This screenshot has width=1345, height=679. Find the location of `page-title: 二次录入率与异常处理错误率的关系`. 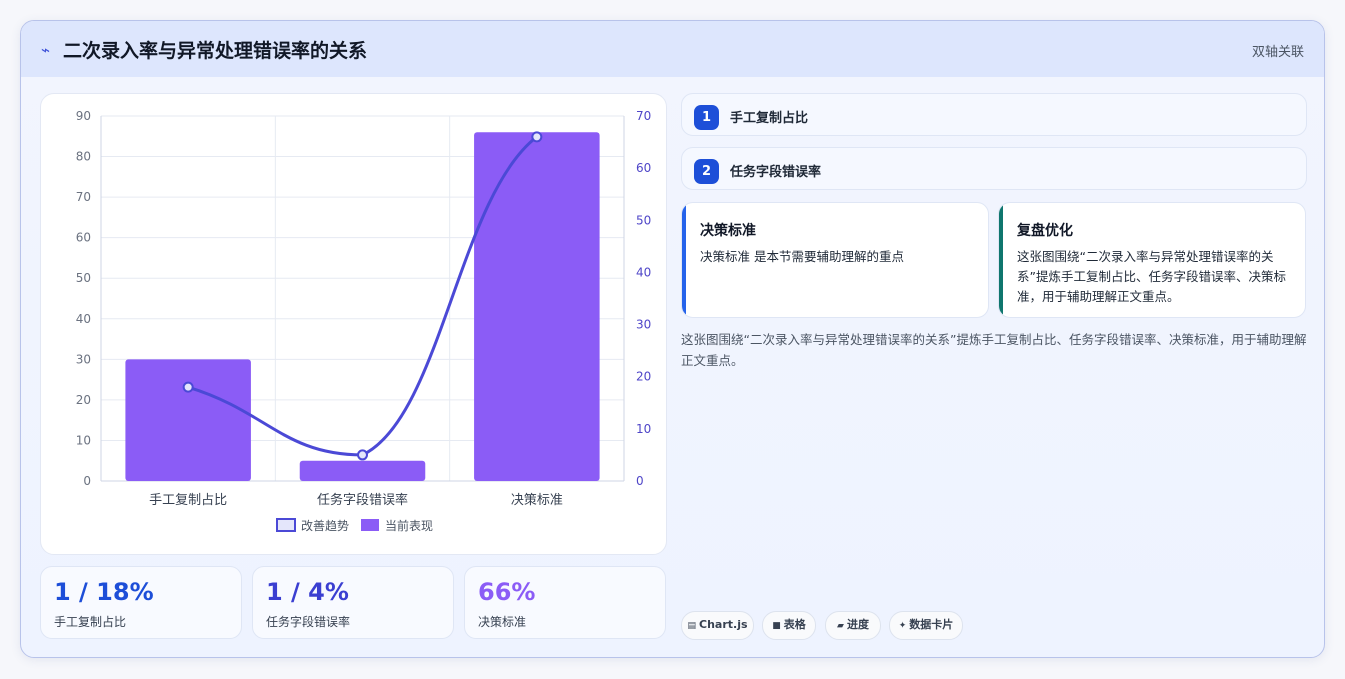

page-title: 二次录入率与异常处理错误率的关系 is located at coordinates (215, 51).